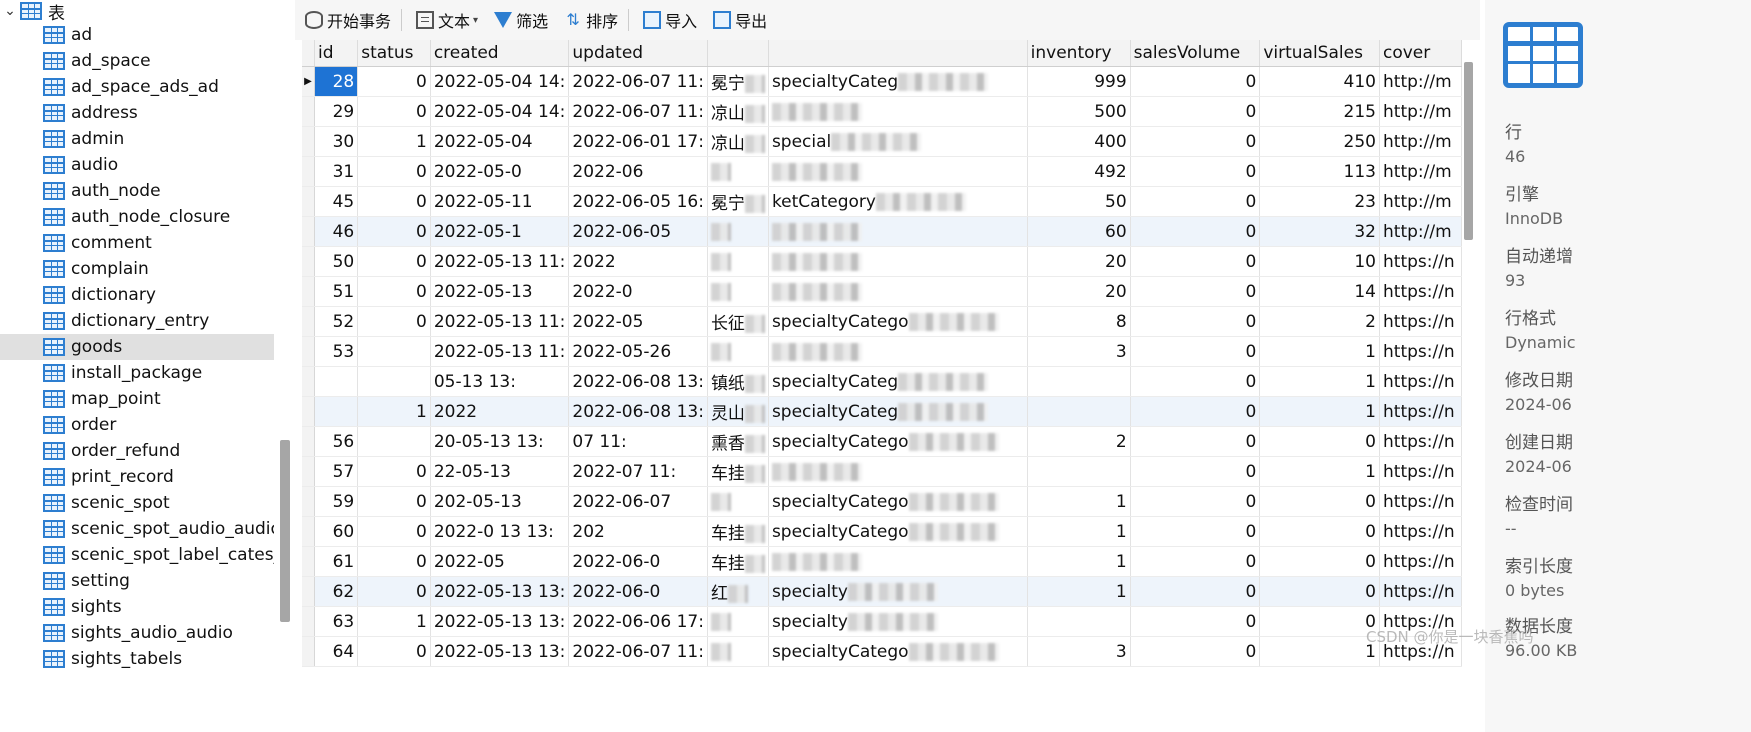 This screenshot has height=732, width=1751. Describe the element at coordinates (137, 269) in the screenshot. I see `tree-item-complain: complain` at that location.